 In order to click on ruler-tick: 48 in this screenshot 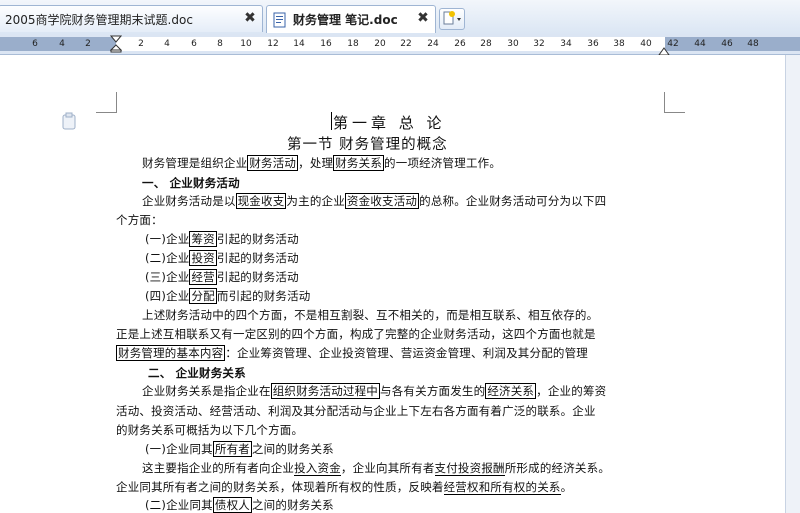, I will do `click(753, 44)`.